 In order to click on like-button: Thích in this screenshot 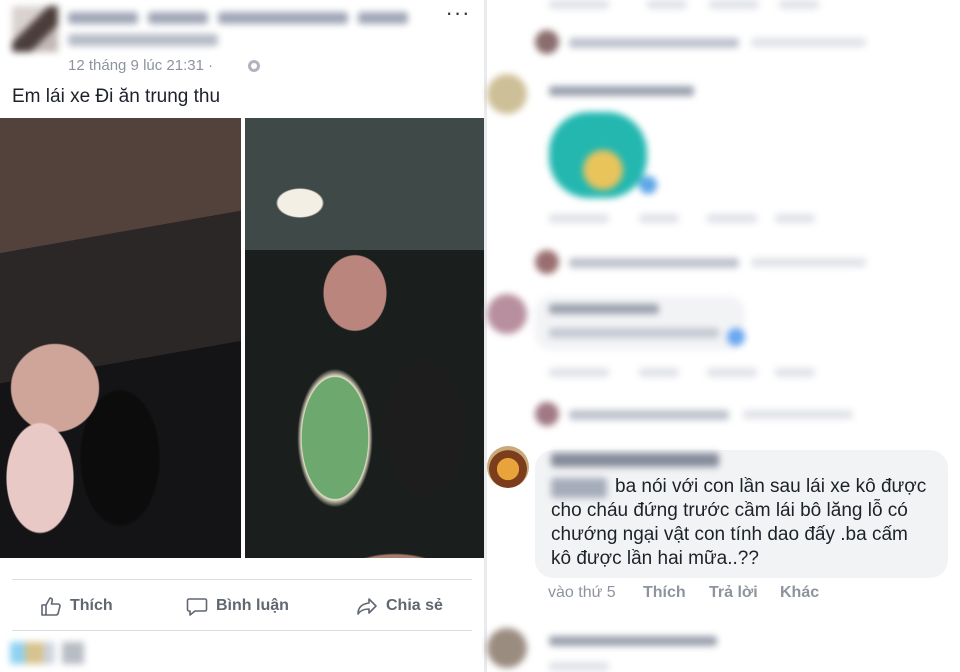, I will do `click(76, 606)`.